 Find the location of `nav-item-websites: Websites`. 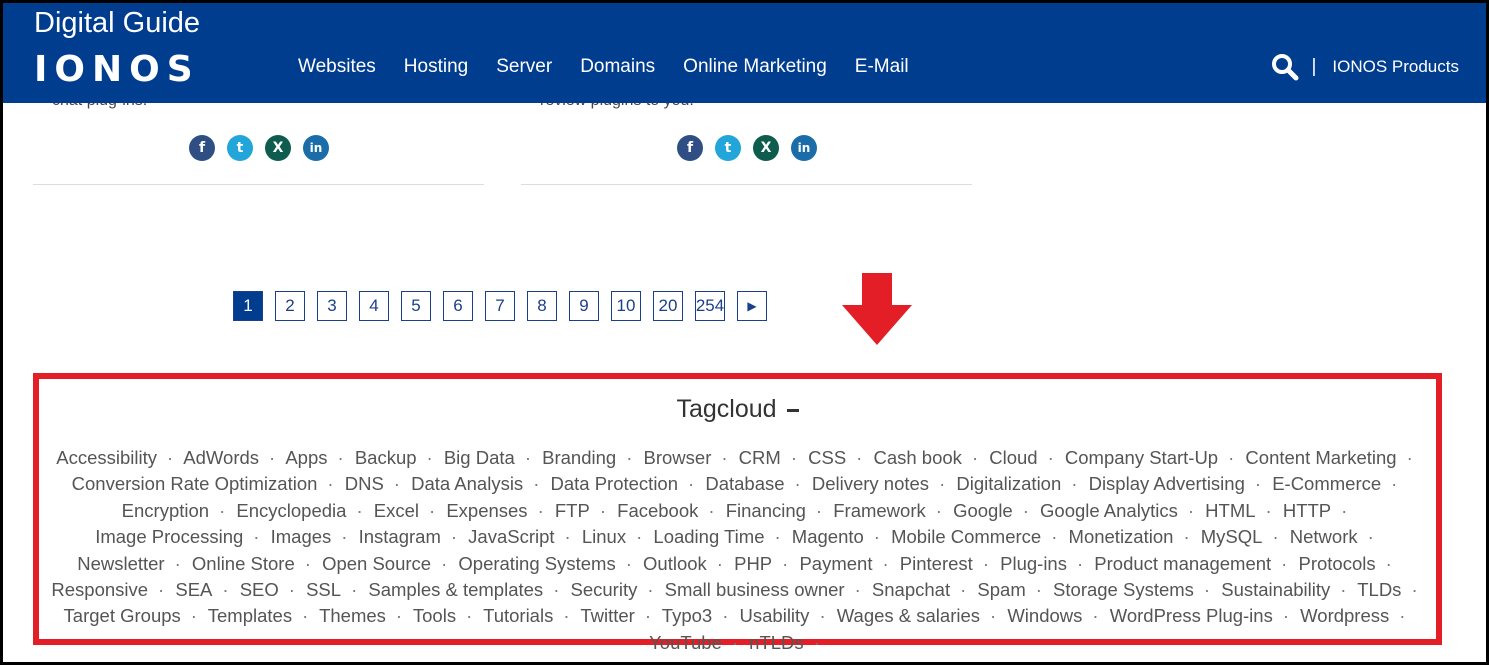

nav-item-websites: Websites is located at coordinates (337, 67).